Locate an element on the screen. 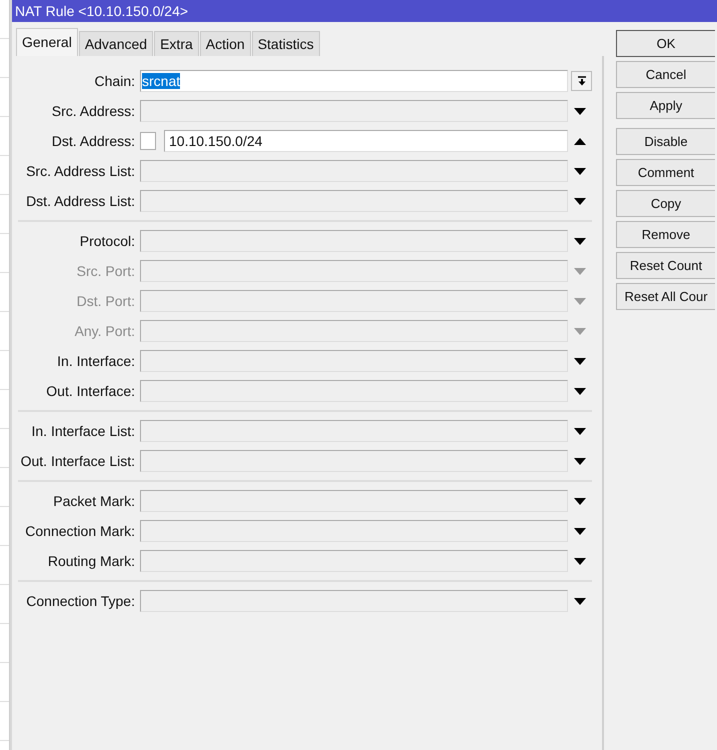  field-label: Chain: is located at coordinates (114, 81).